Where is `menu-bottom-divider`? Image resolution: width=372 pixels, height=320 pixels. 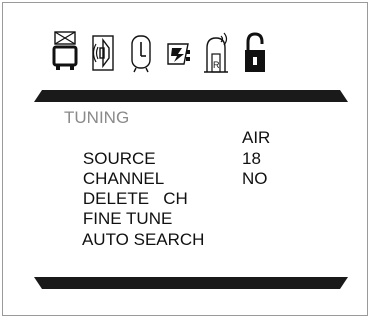 menu-bottom-divider is located at coordinates (191, 283).